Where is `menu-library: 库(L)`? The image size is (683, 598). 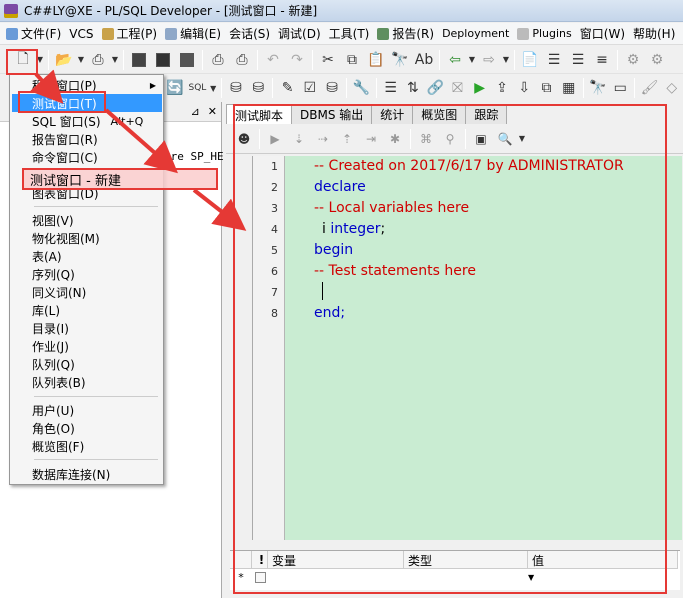
menu-library: 库(L) is located at coordinates (87, 310).